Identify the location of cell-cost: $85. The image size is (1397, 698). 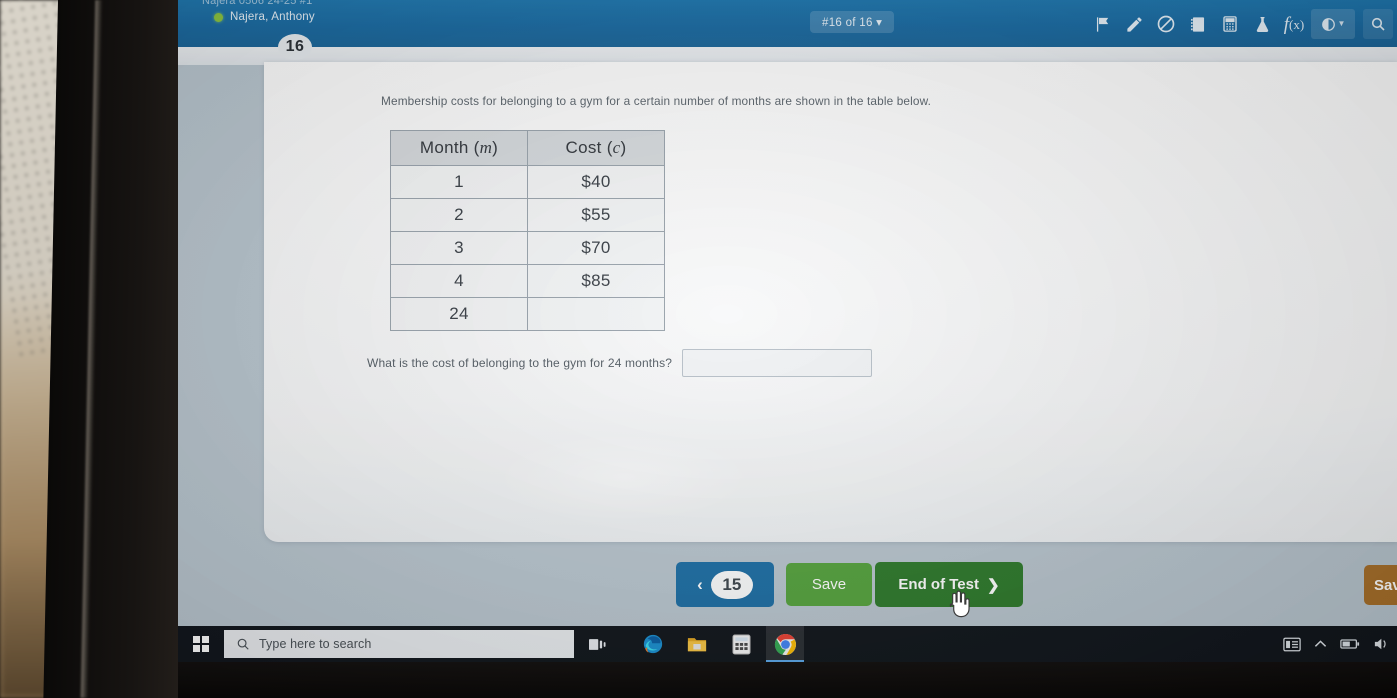
(596, 281).